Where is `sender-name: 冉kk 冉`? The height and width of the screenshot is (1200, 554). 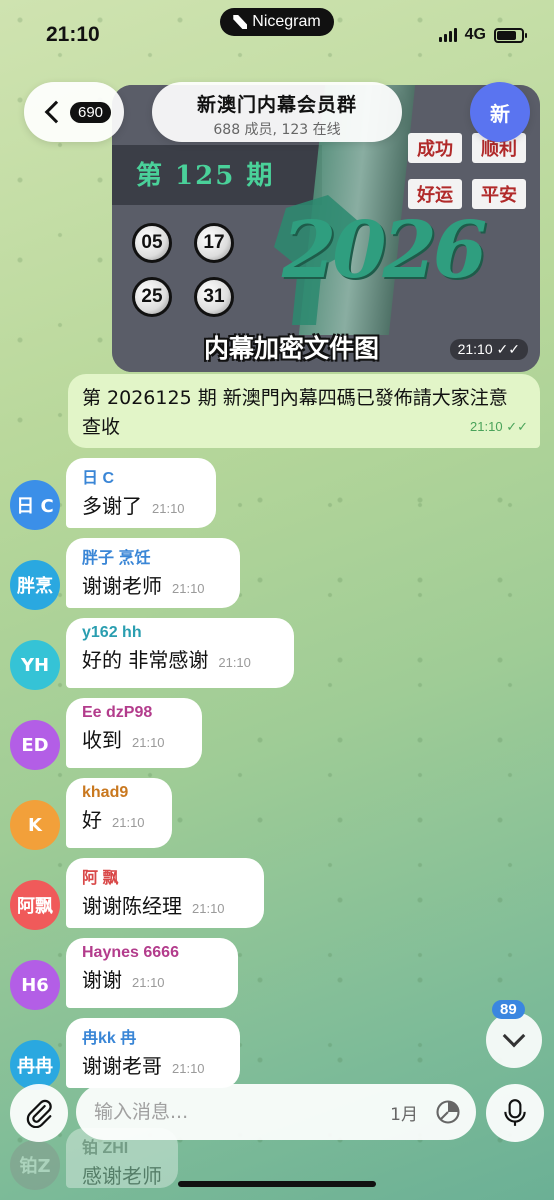 sender-name: 冉kk 冉 is located at coordinates (153, 1036).